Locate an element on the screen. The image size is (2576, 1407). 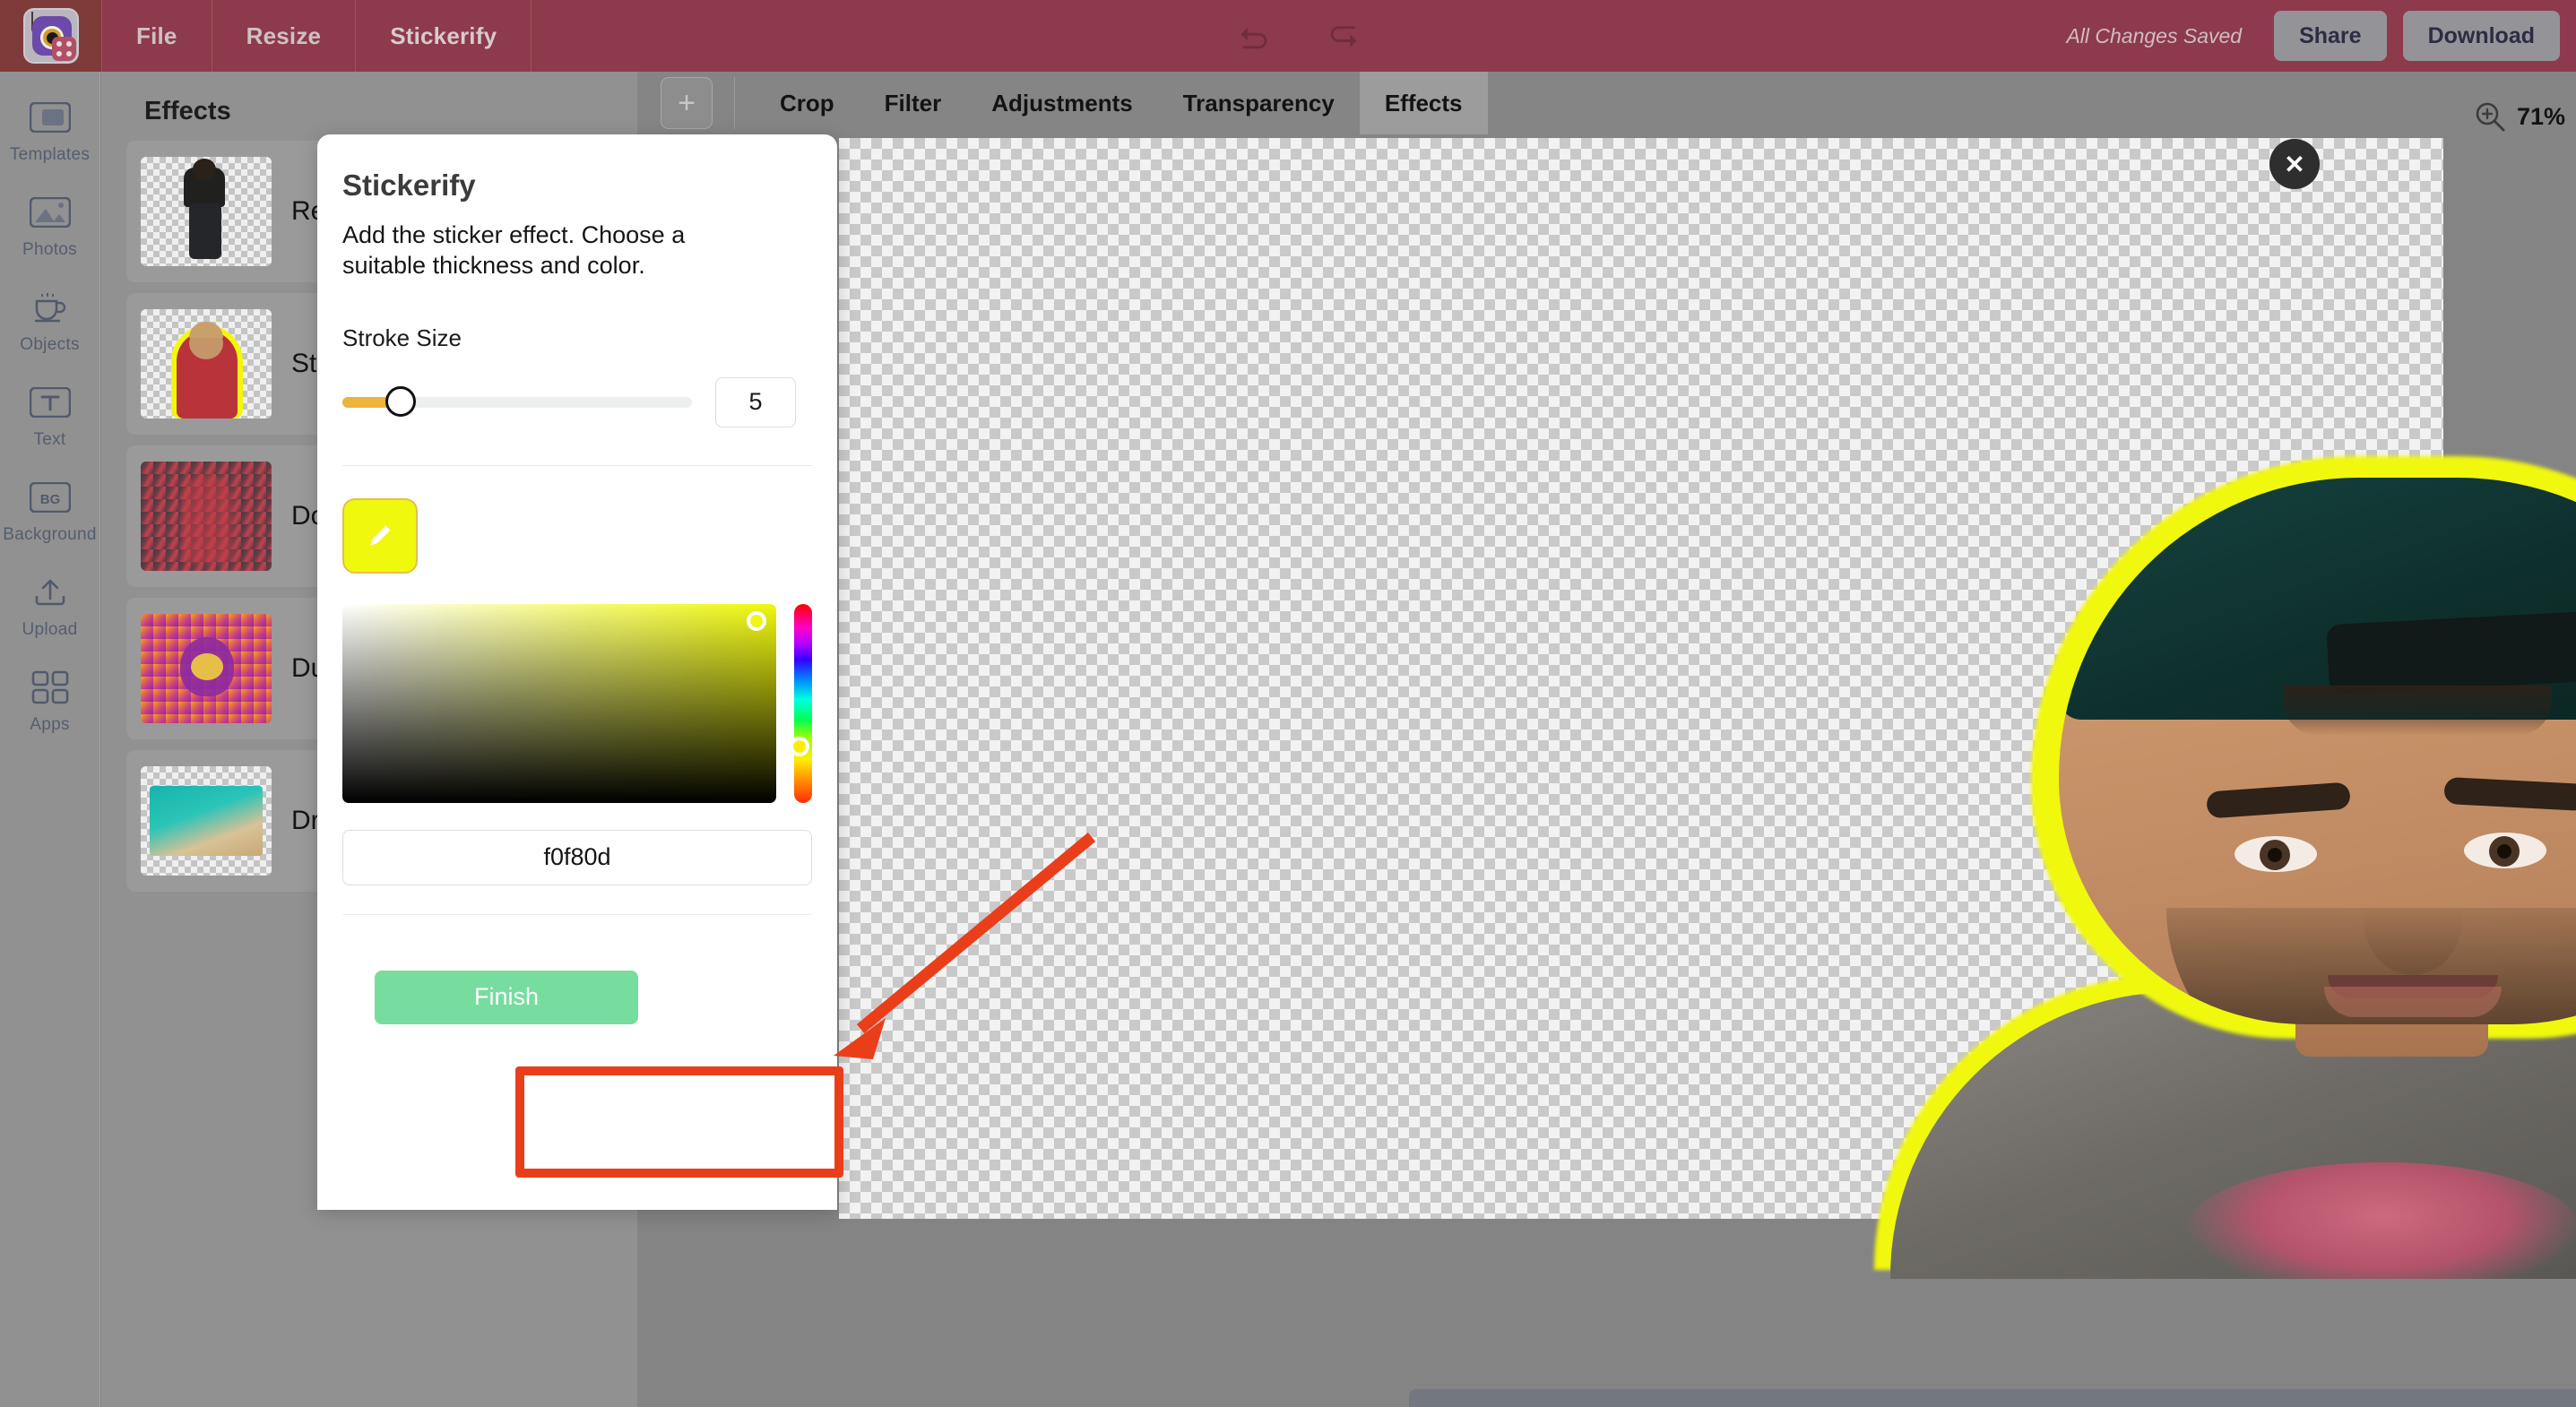
stroke-size-slider is located at coordinates (517, 401).